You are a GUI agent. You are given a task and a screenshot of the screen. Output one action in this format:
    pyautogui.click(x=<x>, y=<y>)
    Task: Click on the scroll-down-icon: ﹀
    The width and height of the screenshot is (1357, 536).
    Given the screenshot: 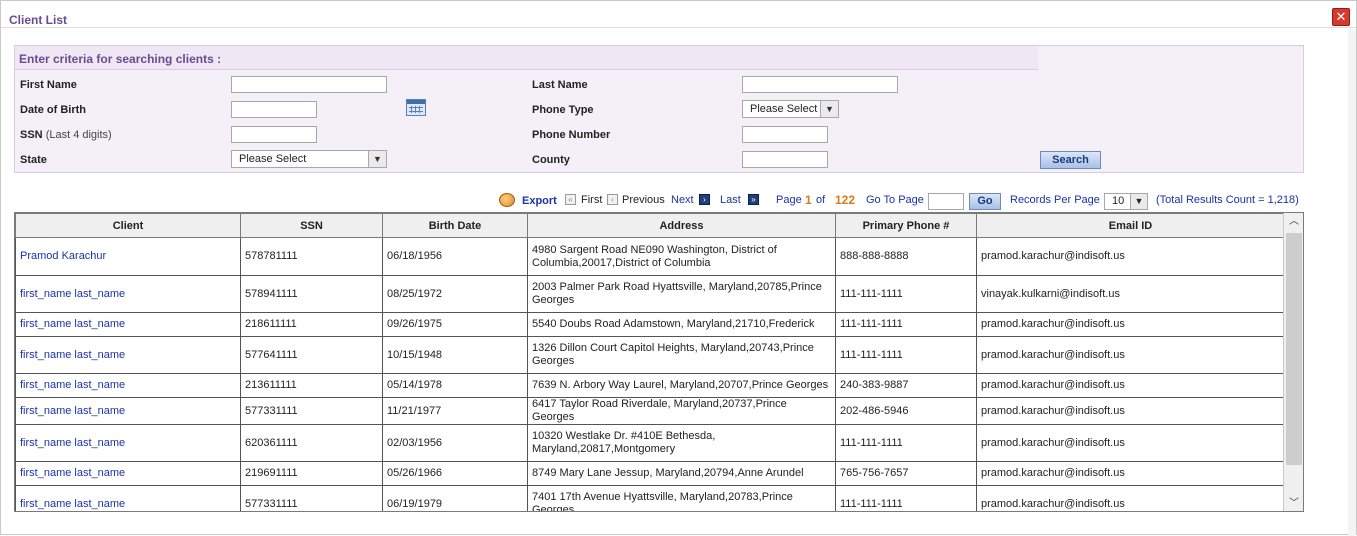 What is the action you would take?
    pyautogui.click(x=1293, y=503)
    